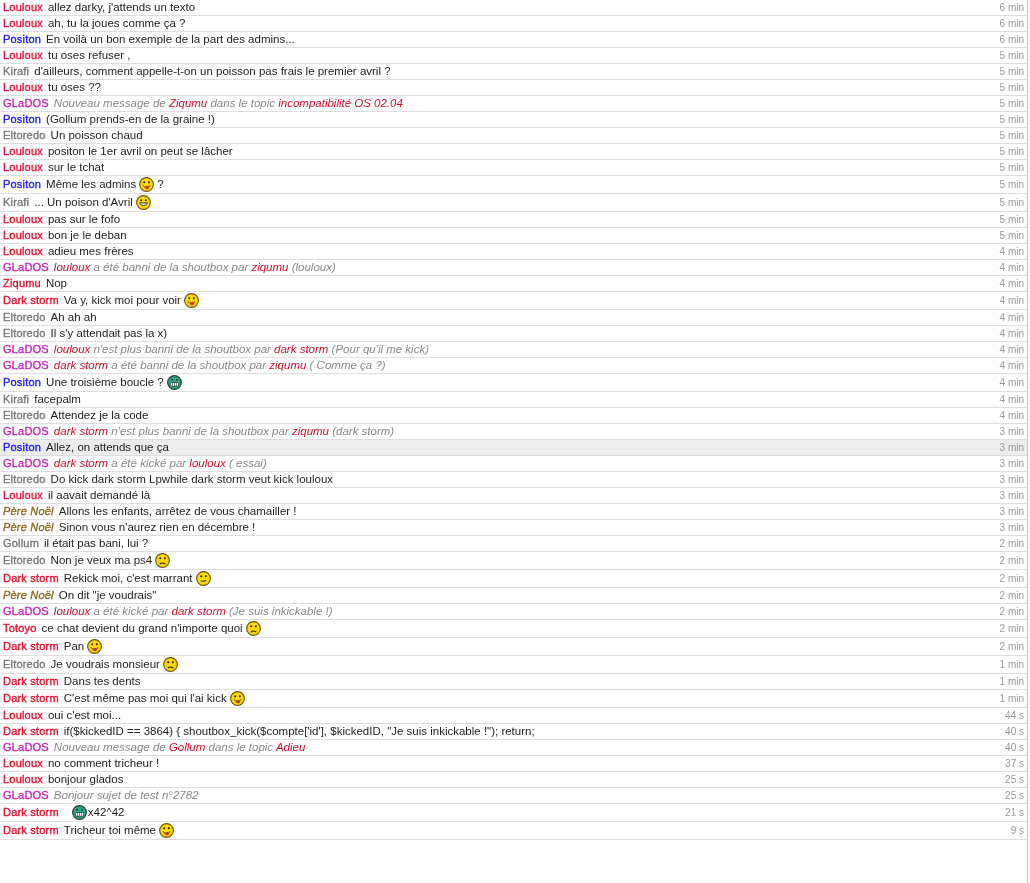 The height and width of the screenshot is (883, 1030). Describe the element at coordinates (22, 283) in the screenshot. I see `username: Ziqumu` at that location.